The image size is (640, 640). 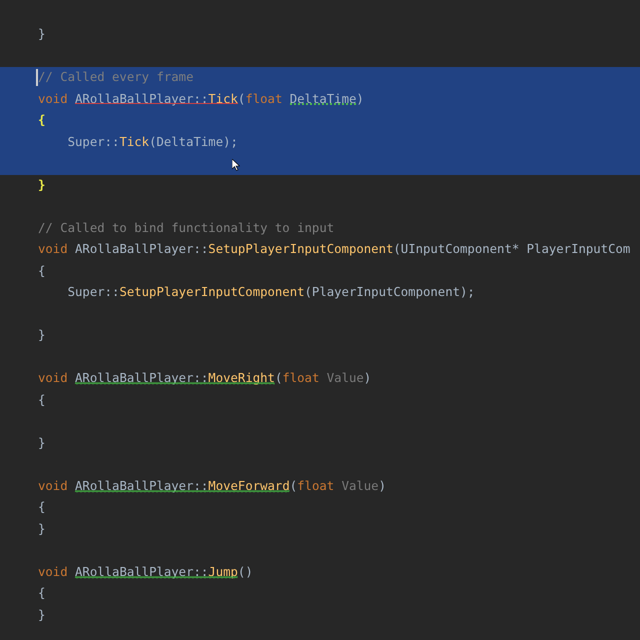 What do you see at coordinates (201, 99) in the screenshot?
I see `code-line: void ARollaBallPlayer::Tick(float DeltaTime)` at bounding box center [201, 99].